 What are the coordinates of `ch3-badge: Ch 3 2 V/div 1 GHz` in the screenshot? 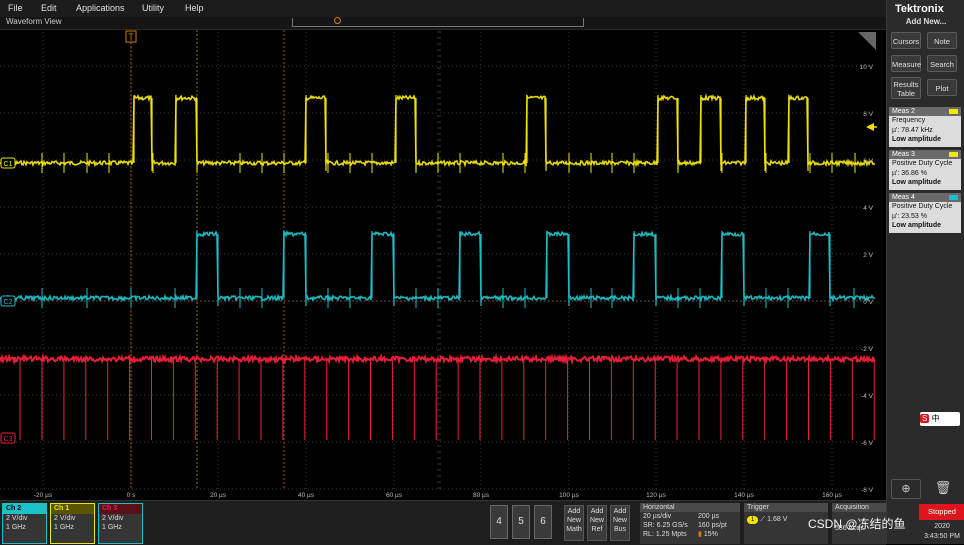 It's located at (120, 523).